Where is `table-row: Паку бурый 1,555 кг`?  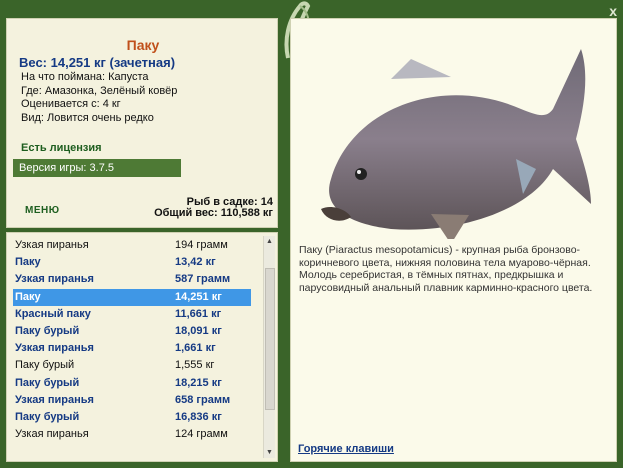
table-row: Паку бурый 1,555 кг is located at coordinates (132, 365).